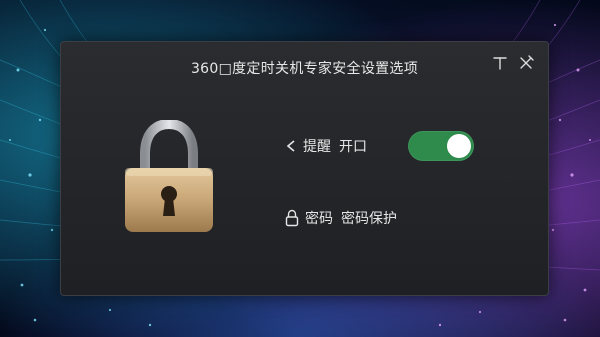 This screenshot has width=600, height=337. What do you see at coordinates (317, 147) in the screenshot?
I see `reminder-label: 提醒` at bounding box center [317, 147].